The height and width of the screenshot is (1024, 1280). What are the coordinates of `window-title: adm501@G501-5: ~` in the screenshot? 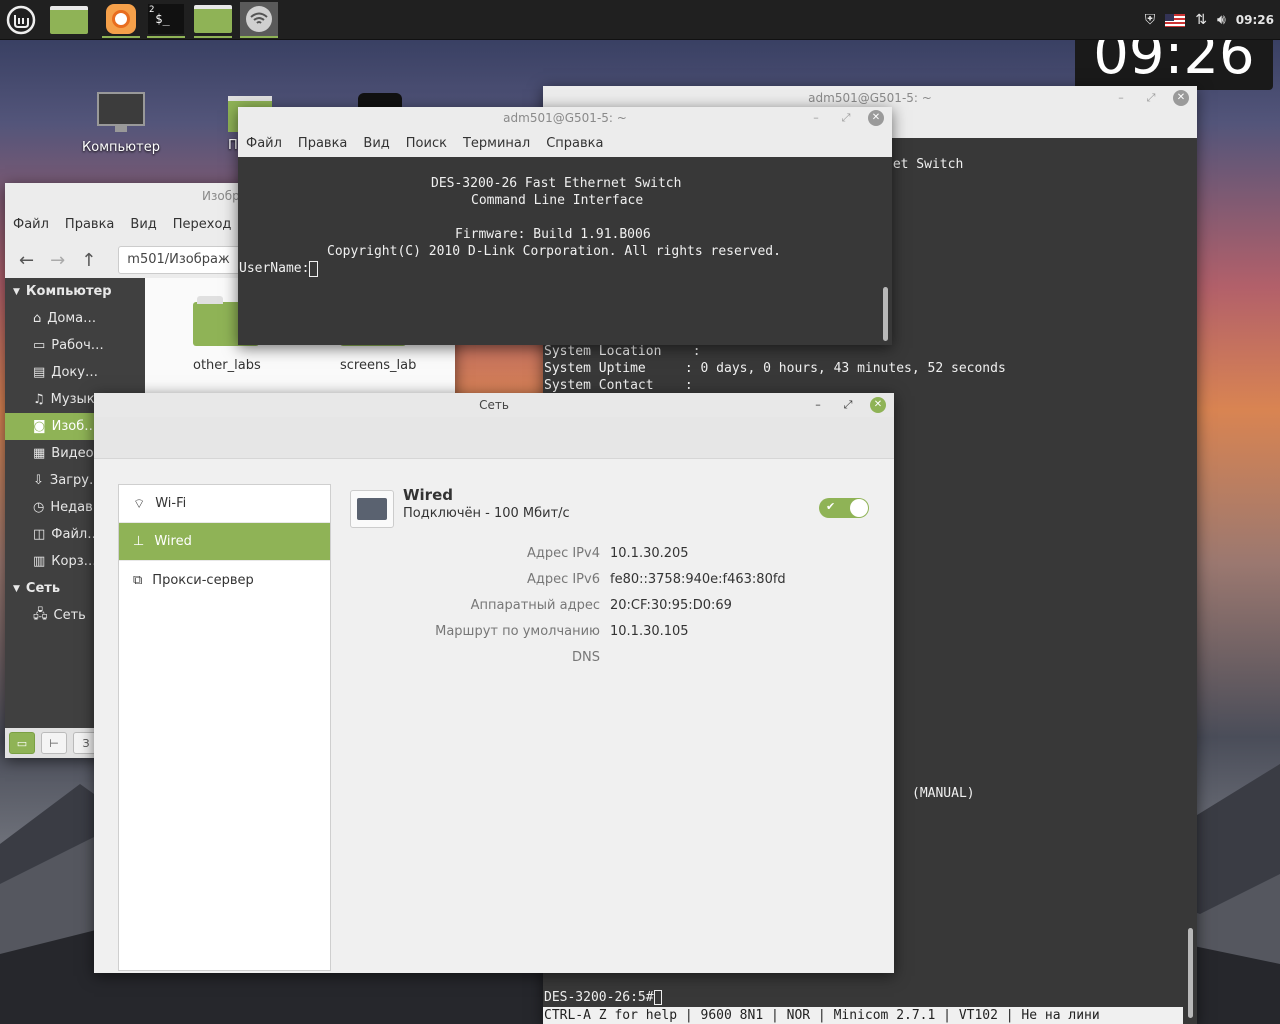 It's located at (565, 118).